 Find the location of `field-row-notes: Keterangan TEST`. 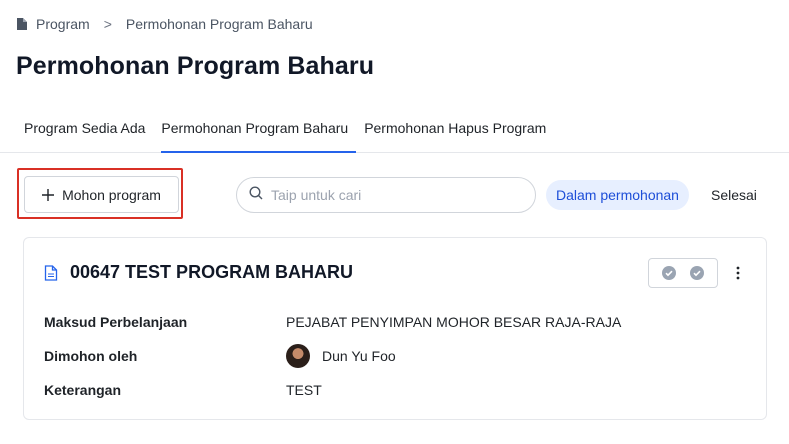

field-row-notes: Keterangan TEST is located at coordinates (183, 390).